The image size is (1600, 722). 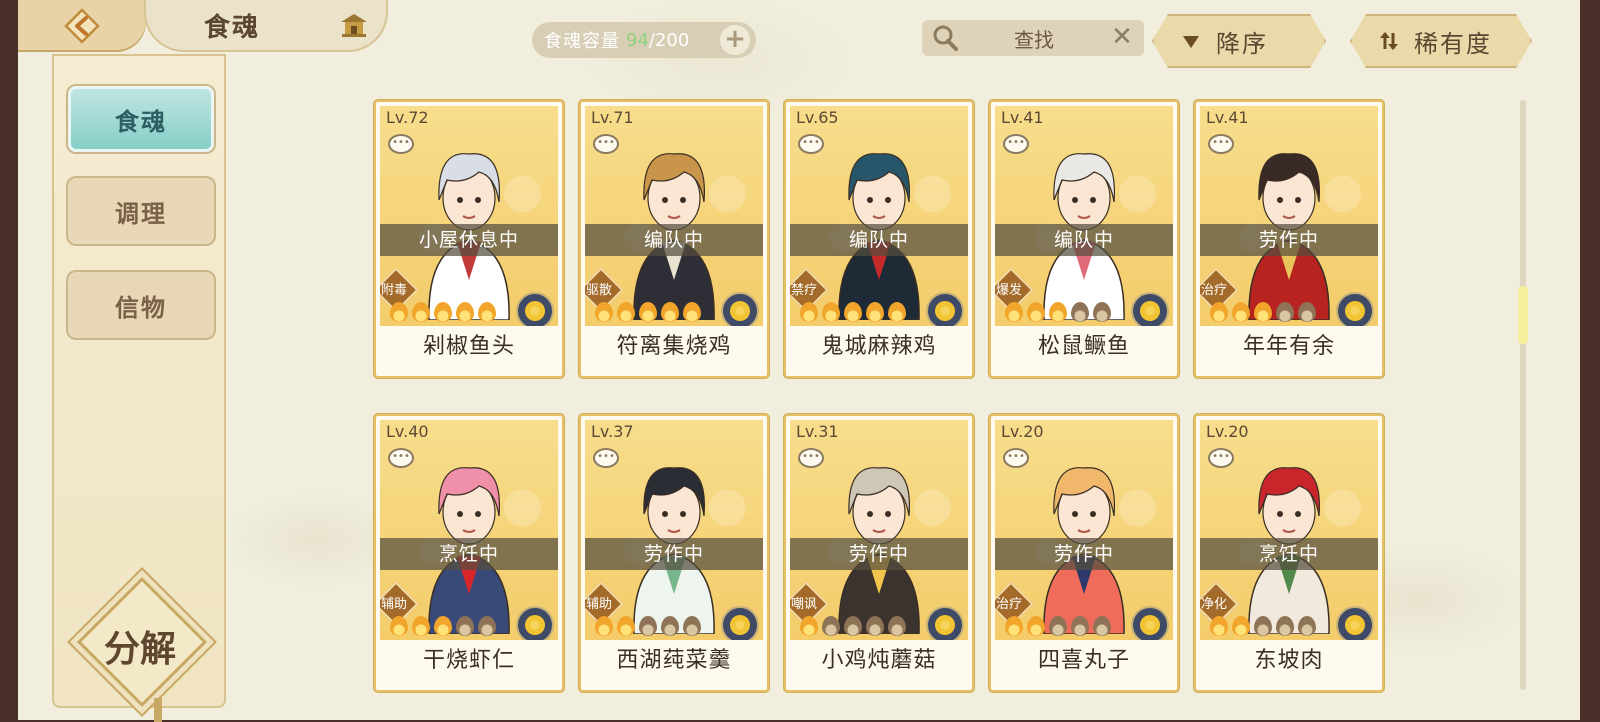 I want to click on character-card: Lv.41 ••• 劳作中 治疗年年有余, so click(x=1289, y=239).